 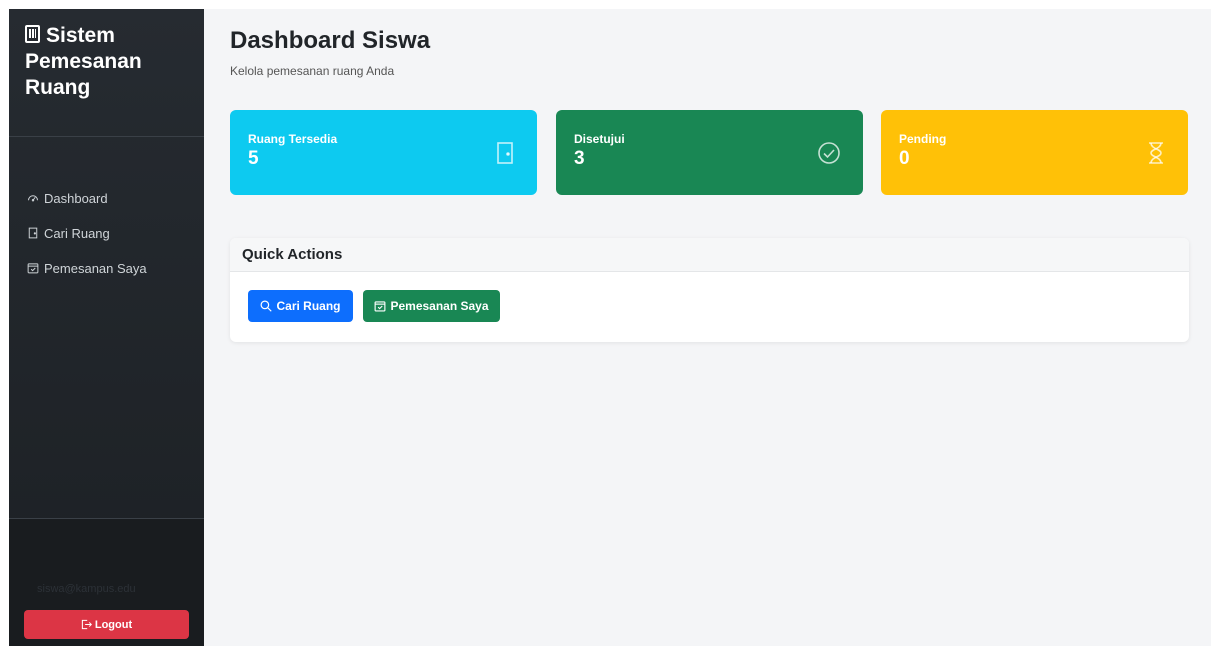 I want to click on speedometer-icon, so click(x=33, y=198).